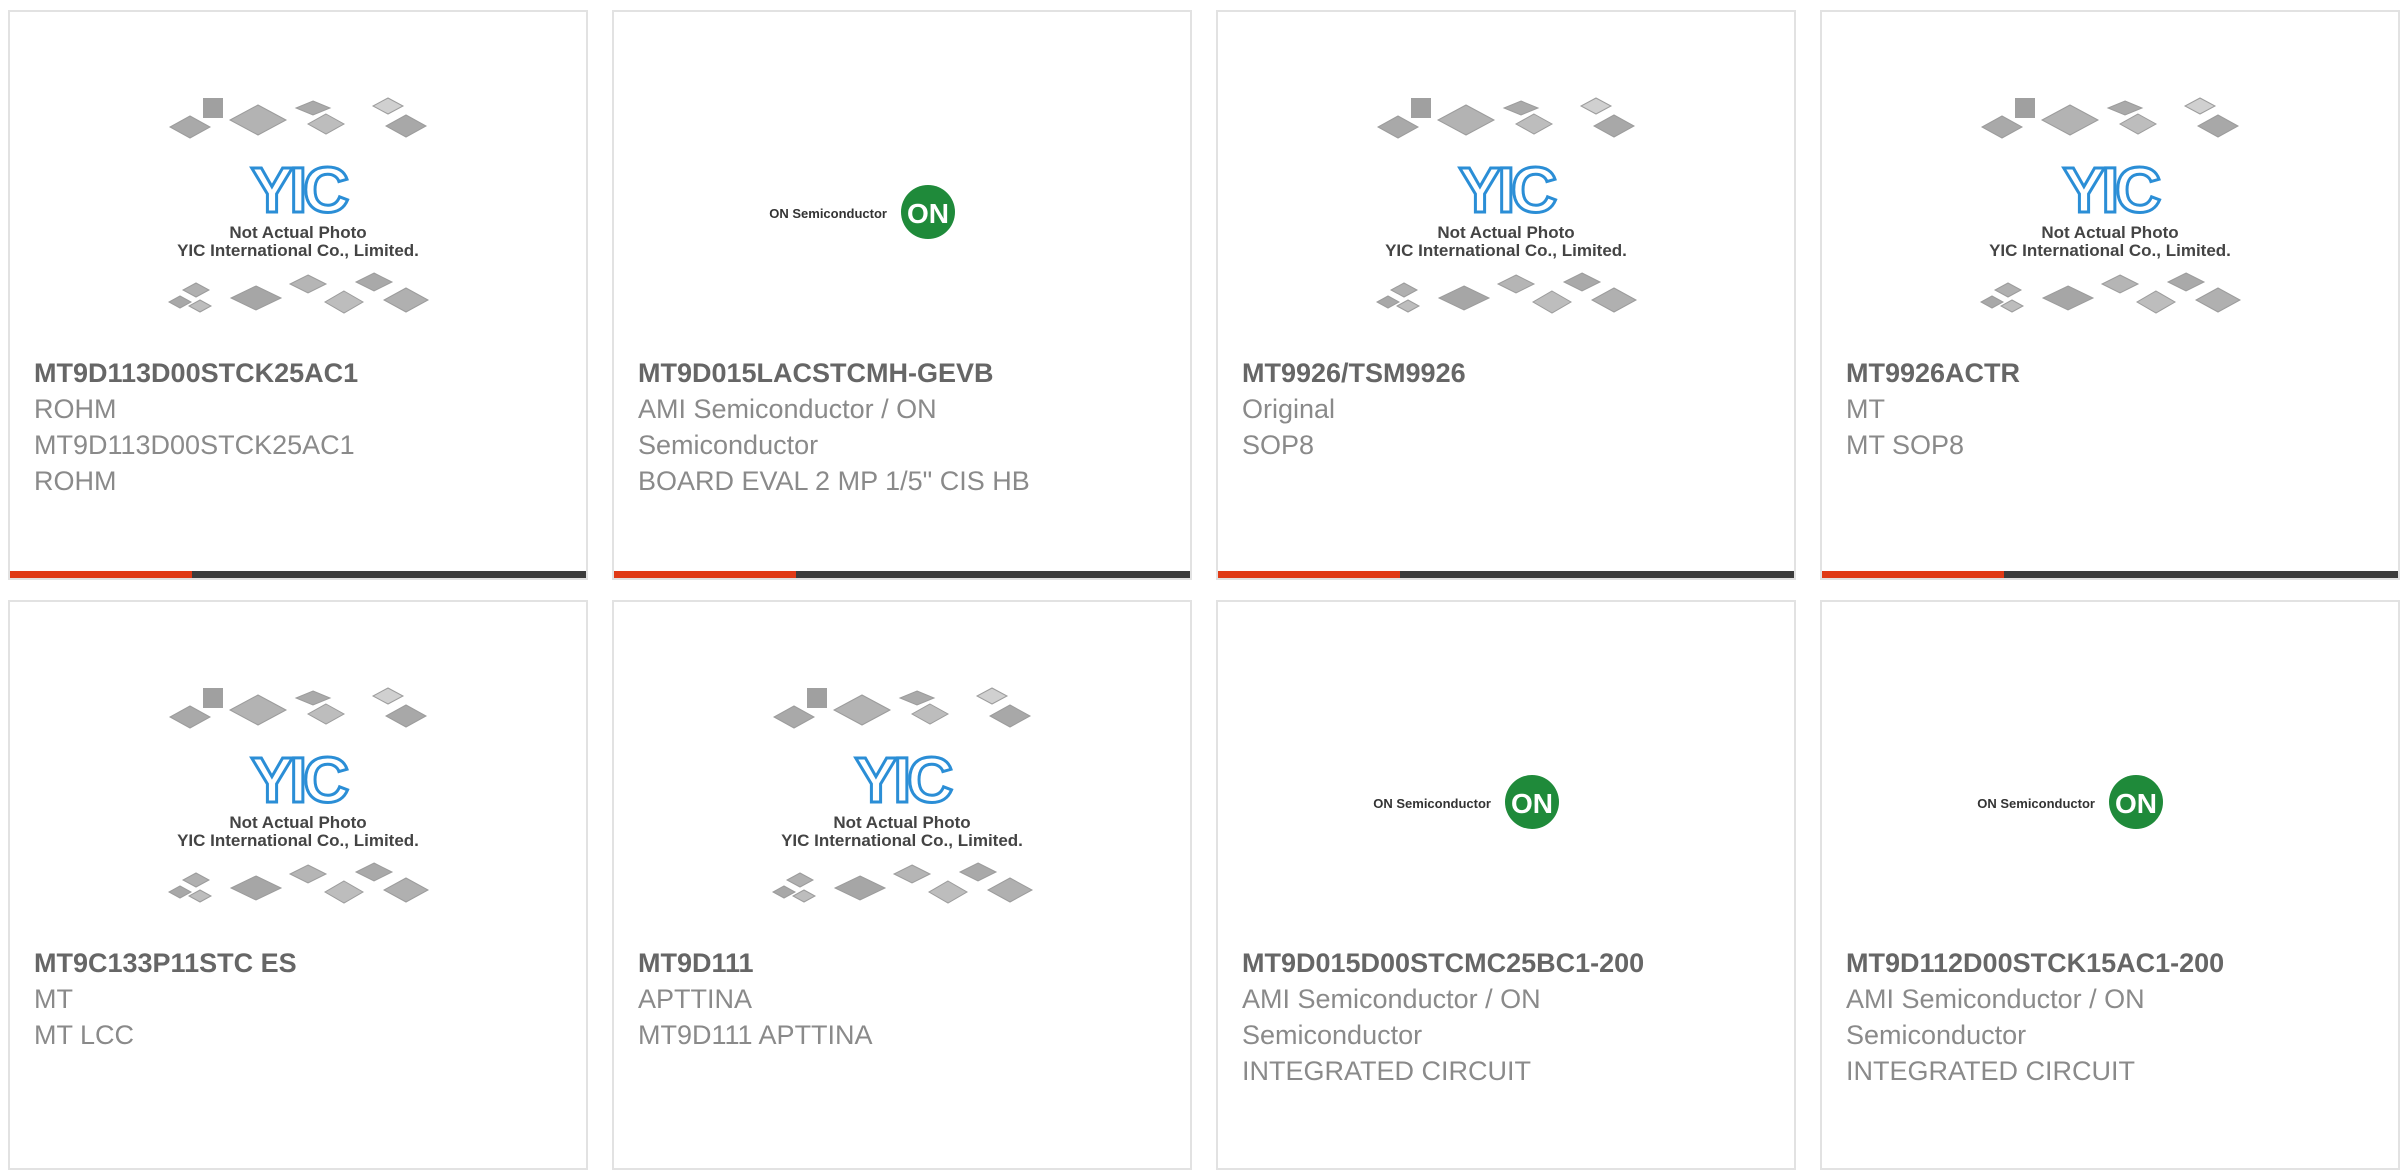 Image resolution: width=2400 pixels, height=1170 pixels. Describe the element at coordinates (2112, 373) in the screenshot. I see `product-part-number: MT9926ACTR` at that location.